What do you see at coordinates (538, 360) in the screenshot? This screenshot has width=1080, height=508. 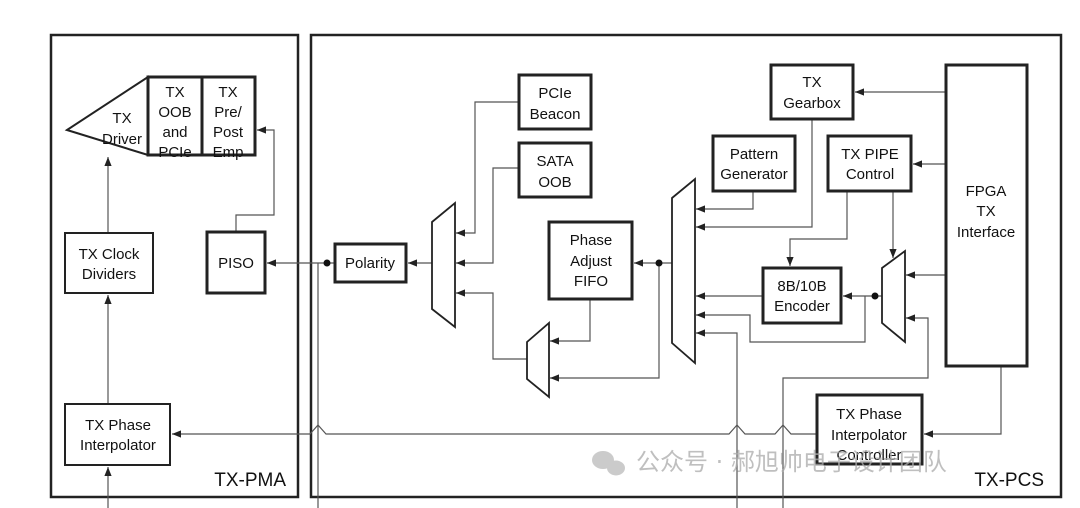 I see `fifo-bypass-mux` at bounding box center [538, 360].